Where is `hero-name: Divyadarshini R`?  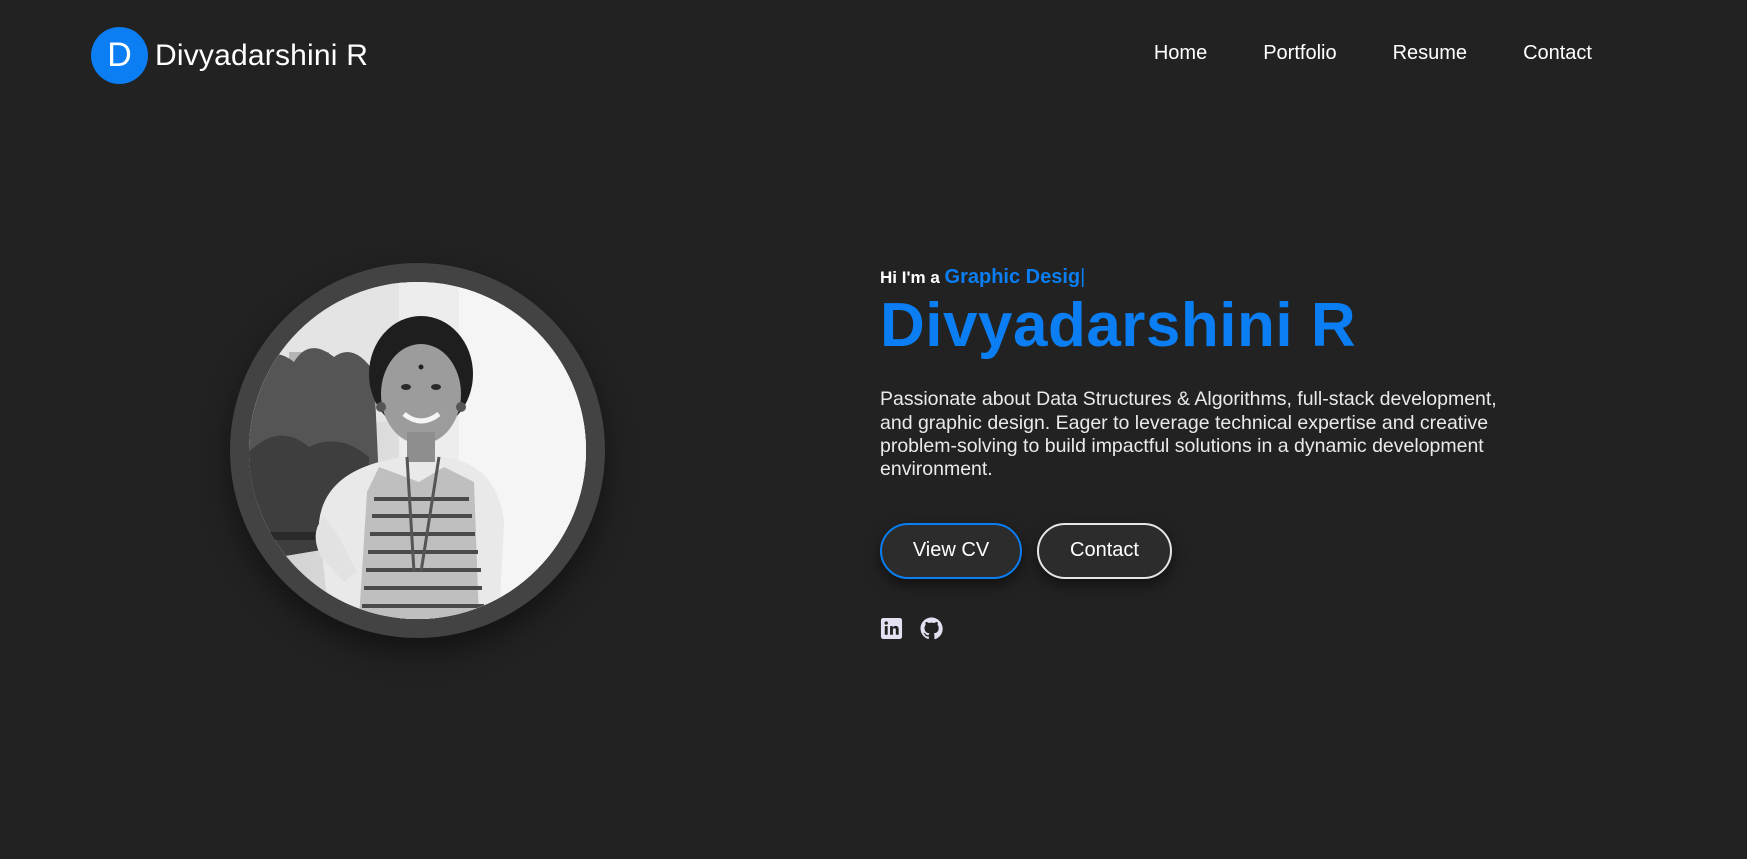
hero-name: Divyadarshini R is located at coordinates (1118, 325).